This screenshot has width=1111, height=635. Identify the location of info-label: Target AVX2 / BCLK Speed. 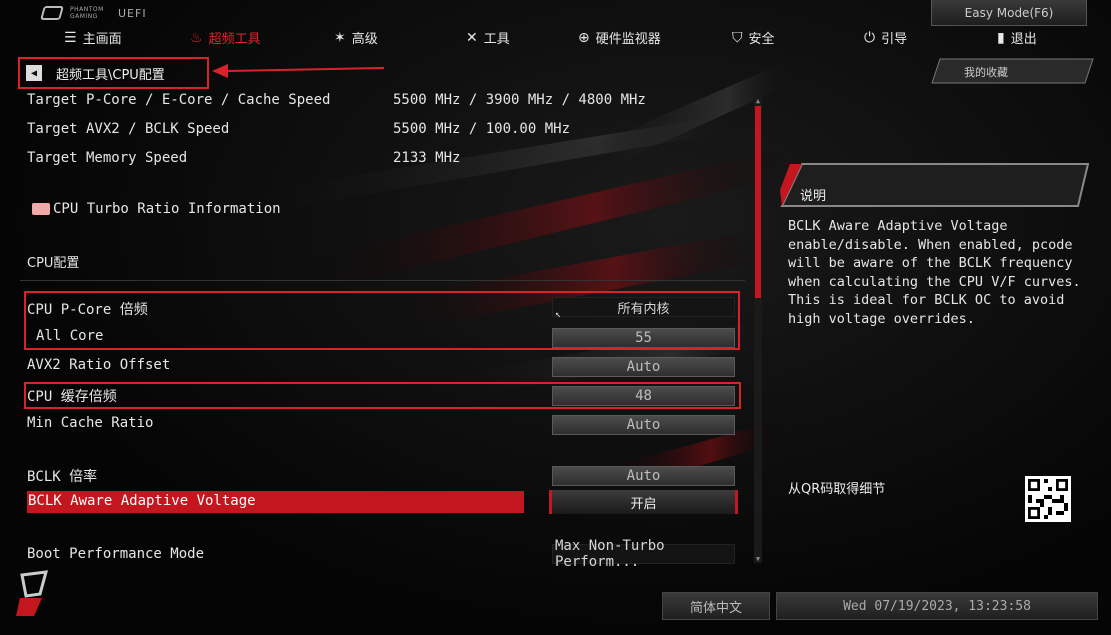
(128, 129).